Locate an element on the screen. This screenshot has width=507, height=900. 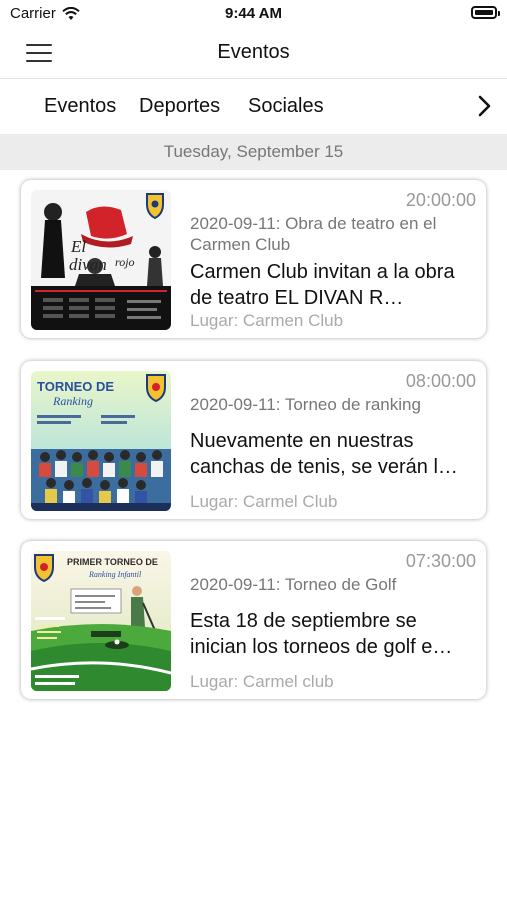
event-title: 2020-09-11: Torneo de ranking is located at coordinates (305, 404).